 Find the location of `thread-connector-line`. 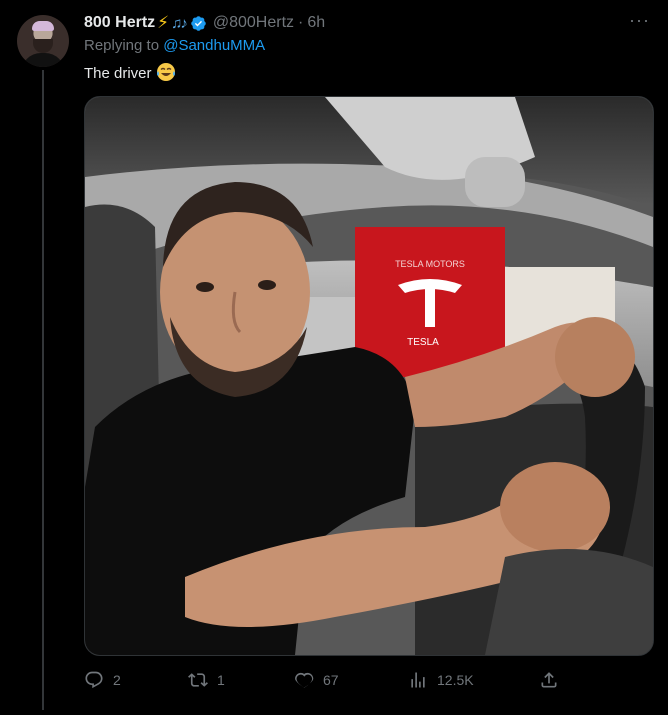

thread-connector-line is located at coordinates (43, 390).